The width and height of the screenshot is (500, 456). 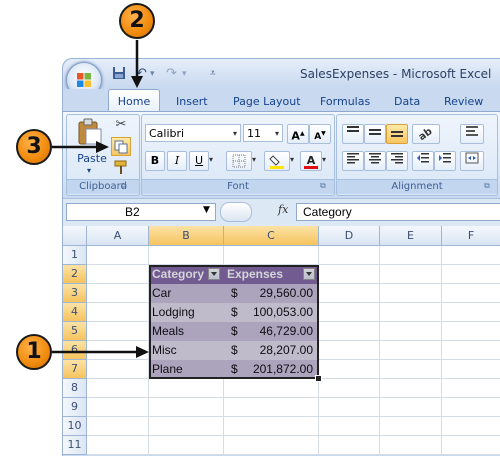 I want to click on callout-arrows, so click(x=100, y=199).